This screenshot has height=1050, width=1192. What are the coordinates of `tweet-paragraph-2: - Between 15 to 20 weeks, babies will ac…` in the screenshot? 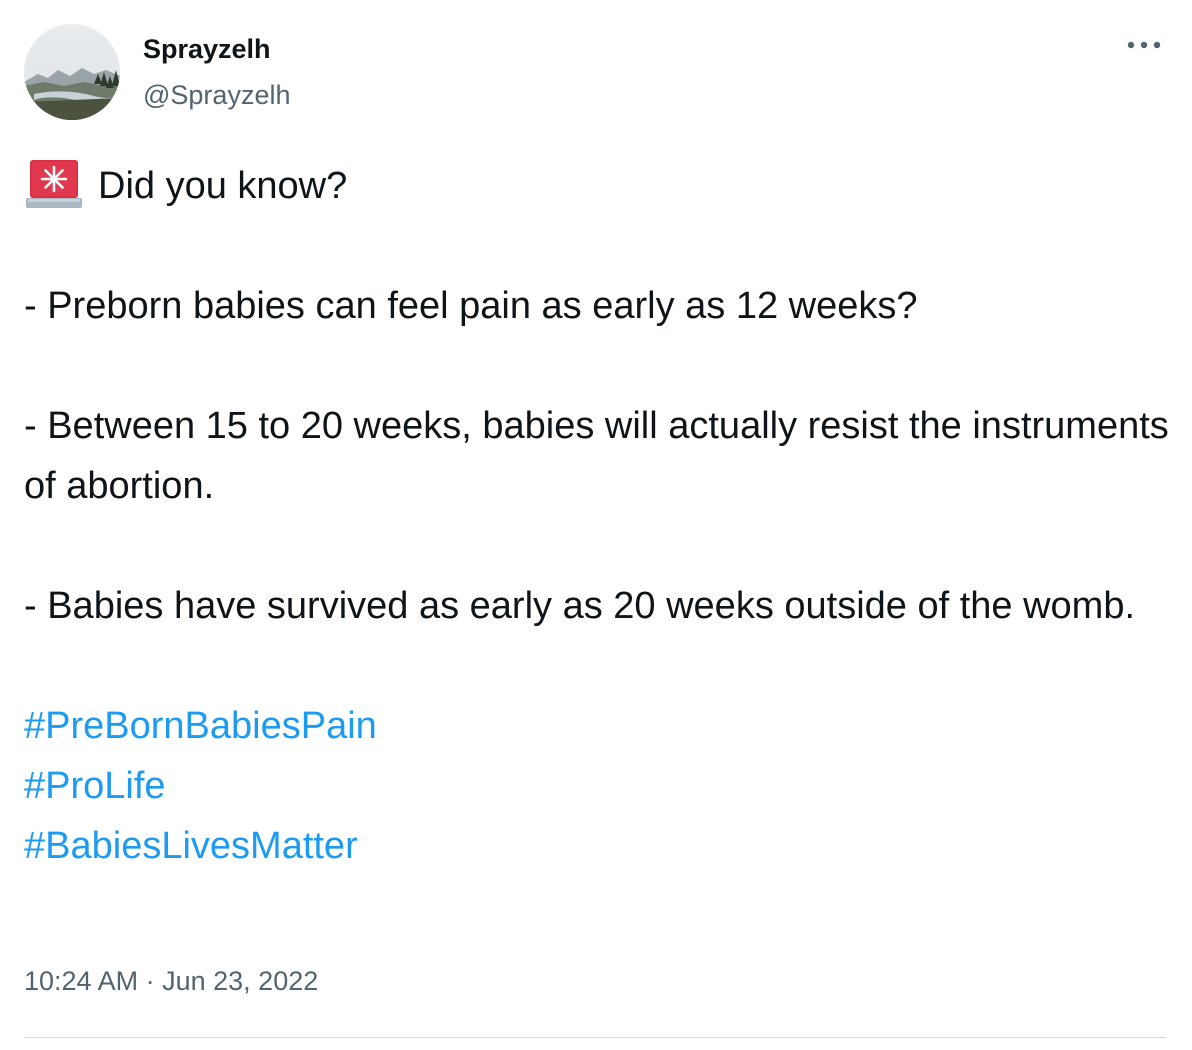 It's located at (596, 456).